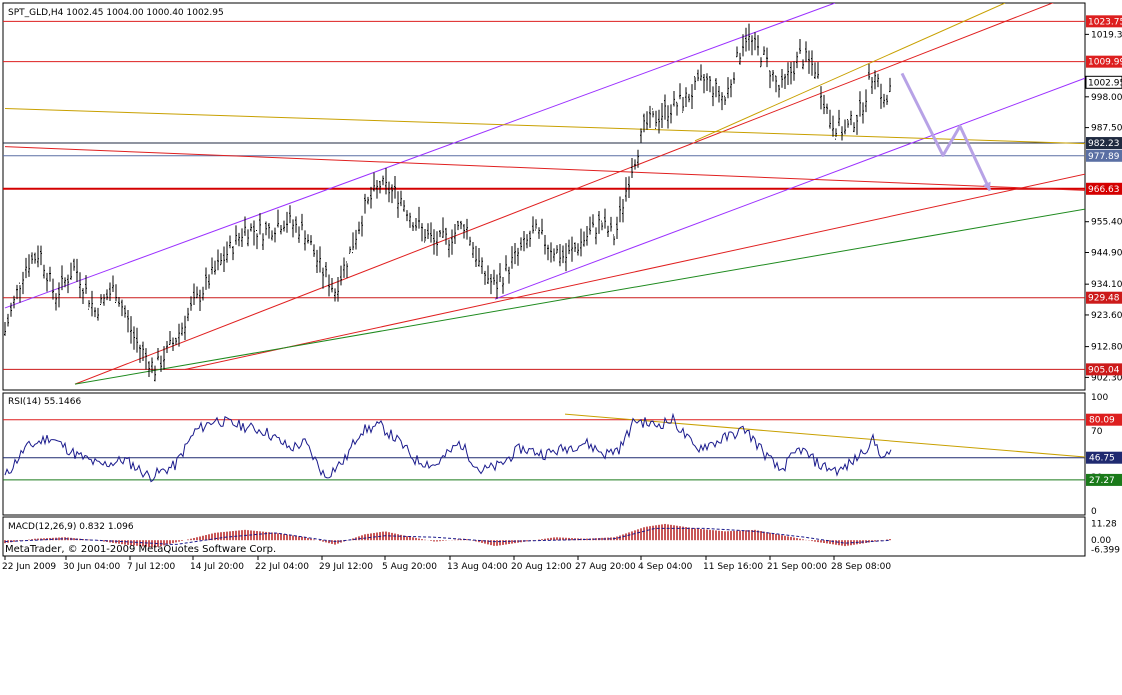 The width and height of the screenshot is (1122, 695). I want to click on main-ytick-label: 923.60, so click(1106, 316).